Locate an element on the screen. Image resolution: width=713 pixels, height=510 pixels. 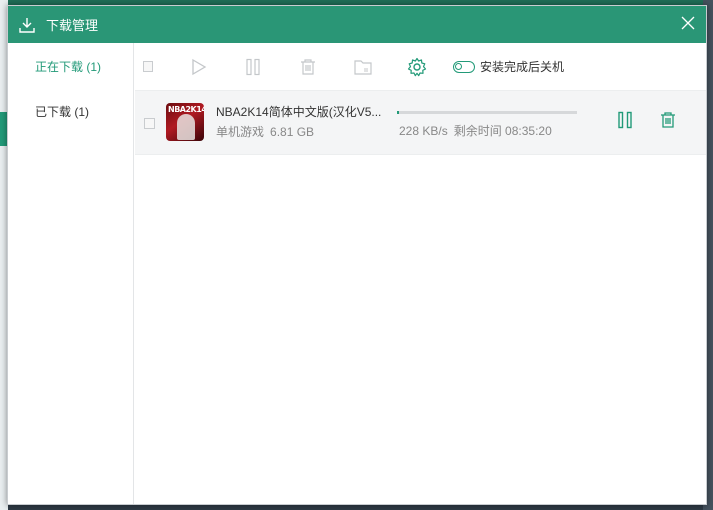
title-bar: 下载管理 is located at coordinates (357, 24).